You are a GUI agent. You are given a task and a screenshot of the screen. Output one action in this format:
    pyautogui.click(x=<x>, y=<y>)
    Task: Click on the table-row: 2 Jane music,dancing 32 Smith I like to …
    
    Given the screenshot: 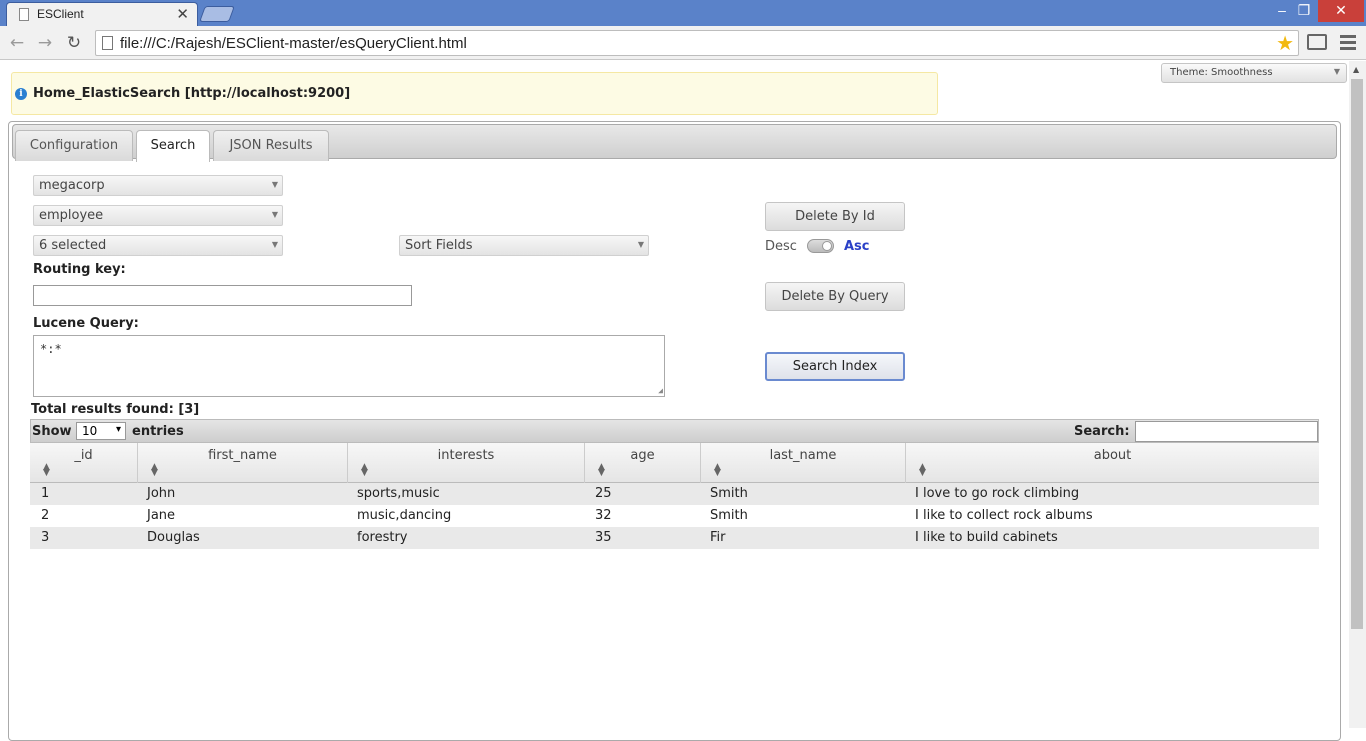 What is the action you would take?
    pyautogui.click(x=674, y=516)
    